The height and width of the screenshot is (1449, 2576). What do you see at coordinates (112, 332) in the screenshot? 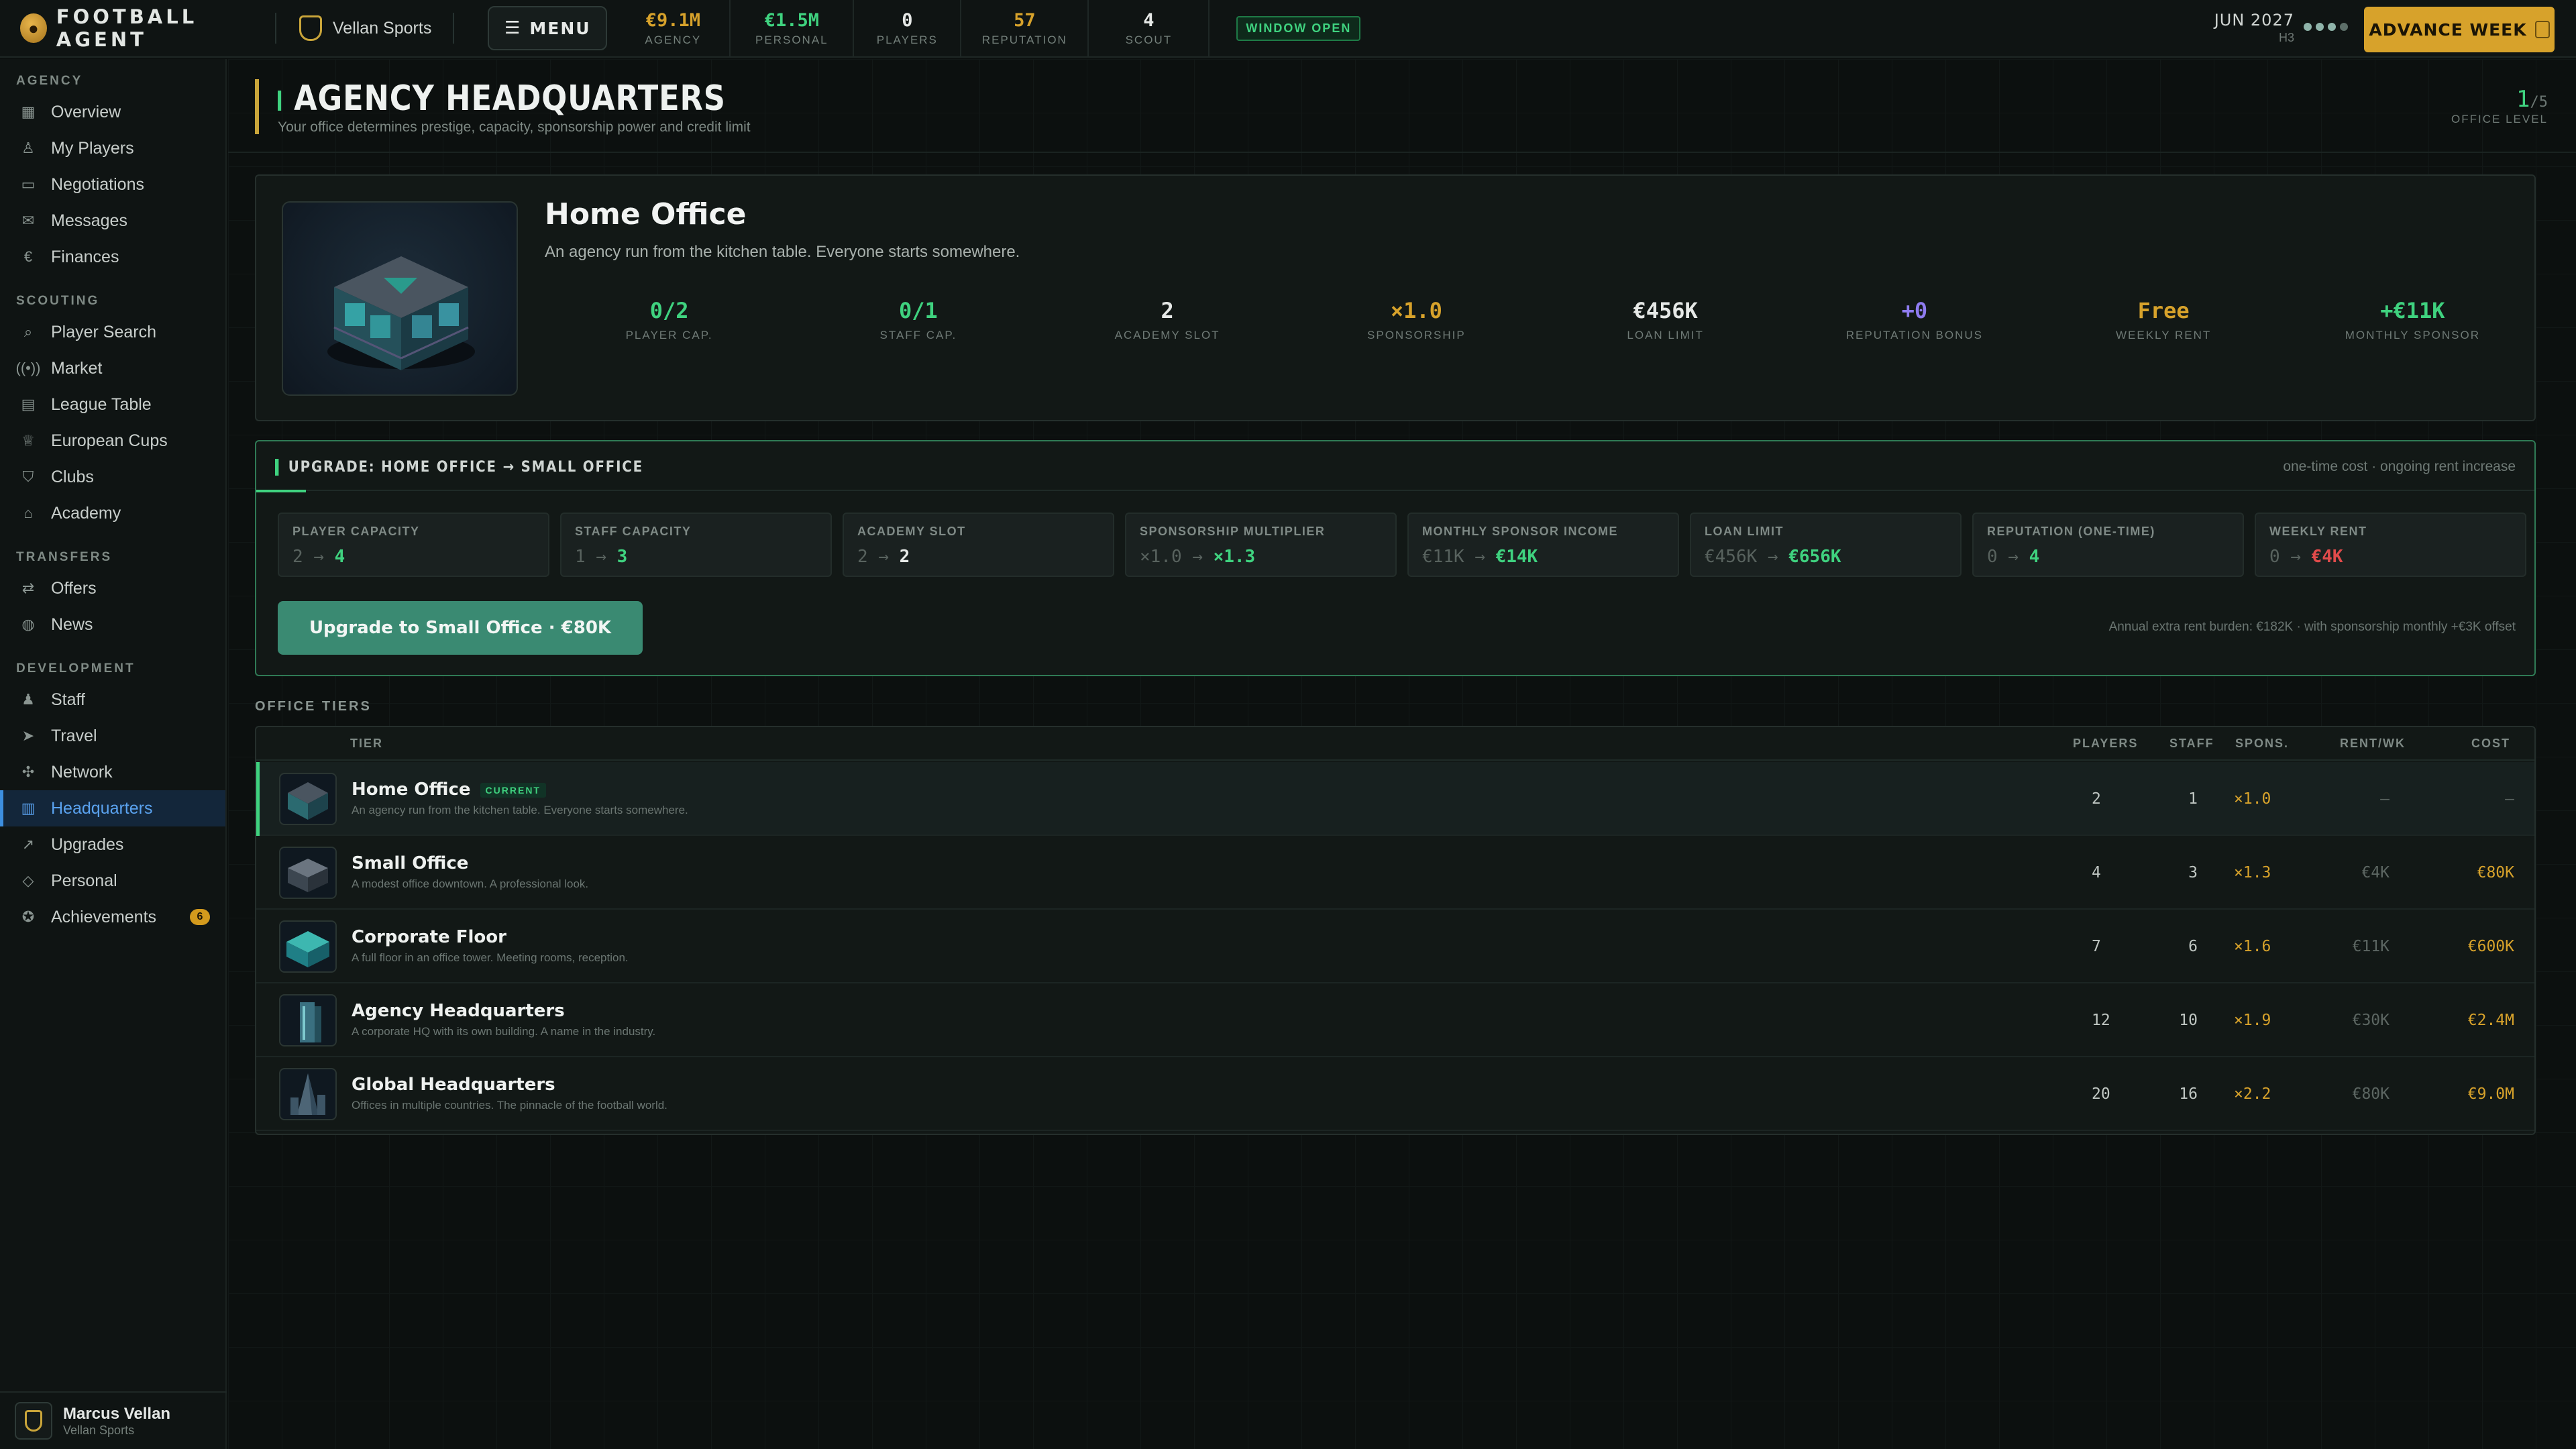
I see `sidebar-item-player-search: ⌕ Player Search` at bounding box center [112, 332].